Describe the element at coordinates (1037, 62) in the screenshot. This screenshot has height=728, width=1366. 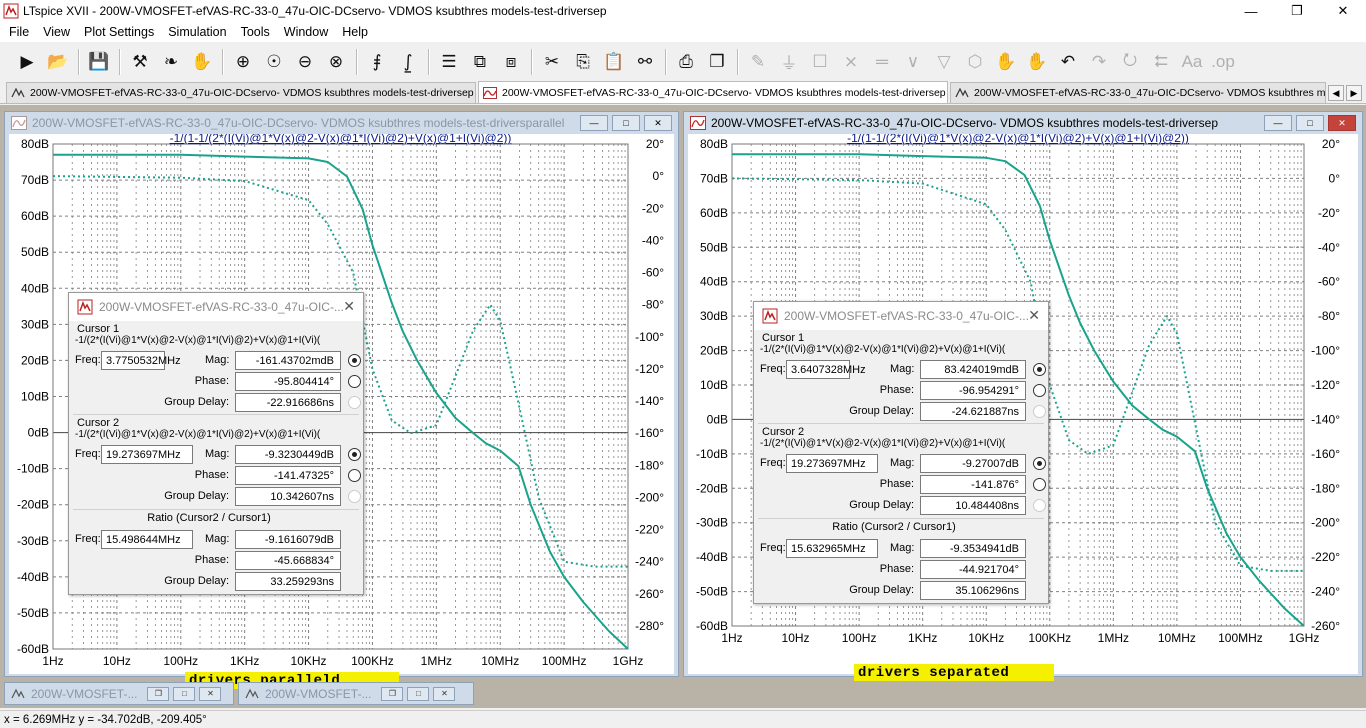
I see `drag-icon: ✋` at that location.